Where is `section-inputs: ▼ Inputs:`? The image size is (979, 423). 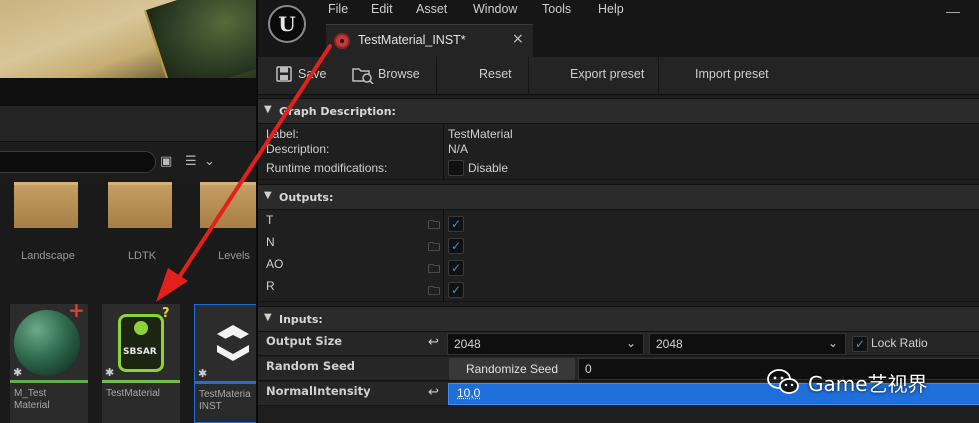 section-inputs: ▼ Inputs: is located at coordinates (618, 319).